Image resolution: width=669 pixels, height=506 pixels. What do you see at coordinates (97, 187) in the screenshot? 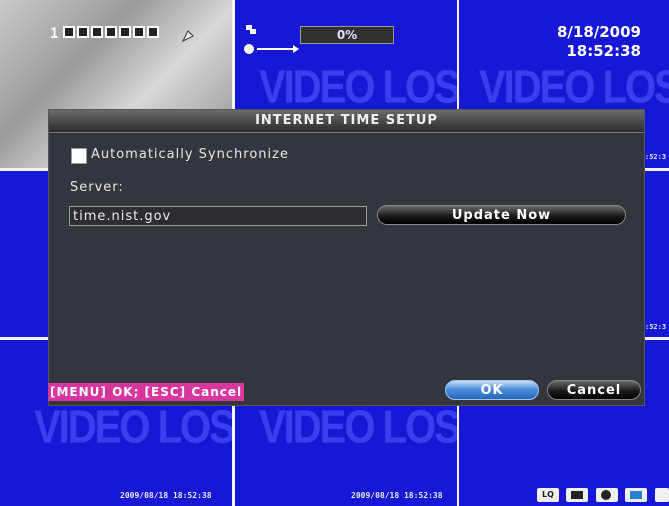
I see `server-label: Server:` at bounding box center [97, 187].